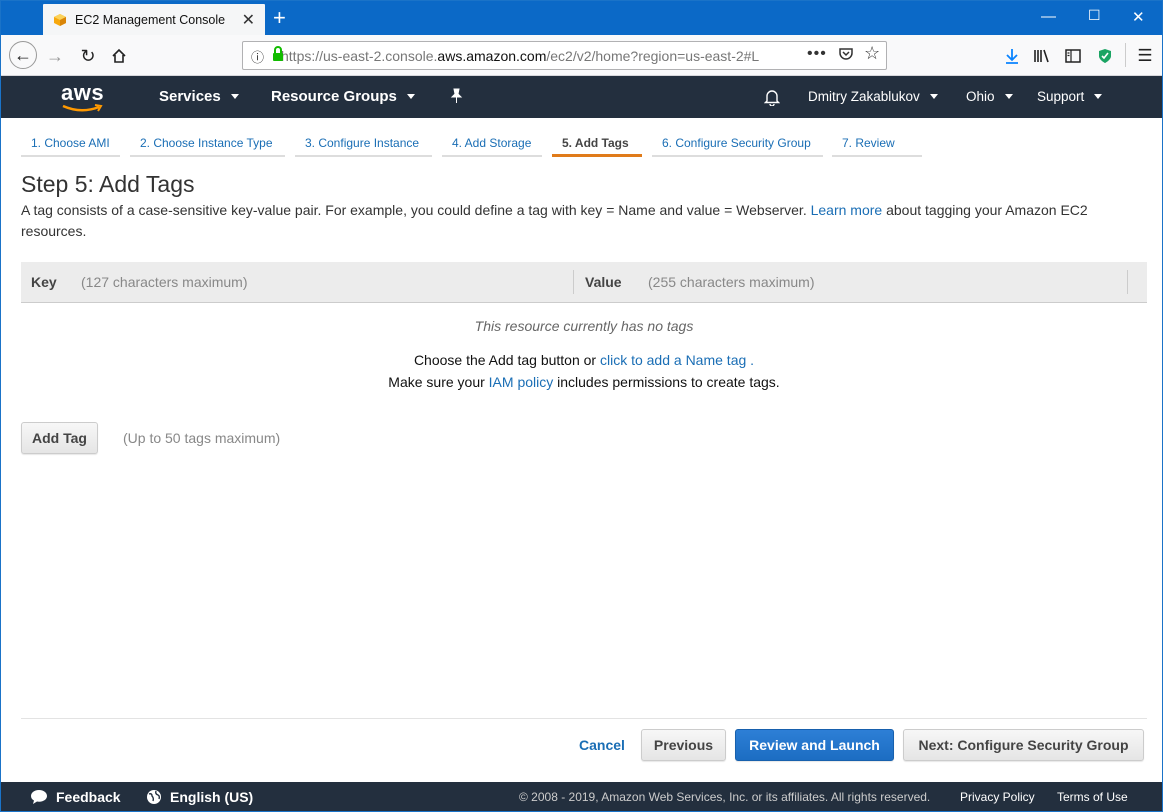 This screenshot has height=812, width=1163. I want to click on learn-more-link: Learn more, so click(847, 210).